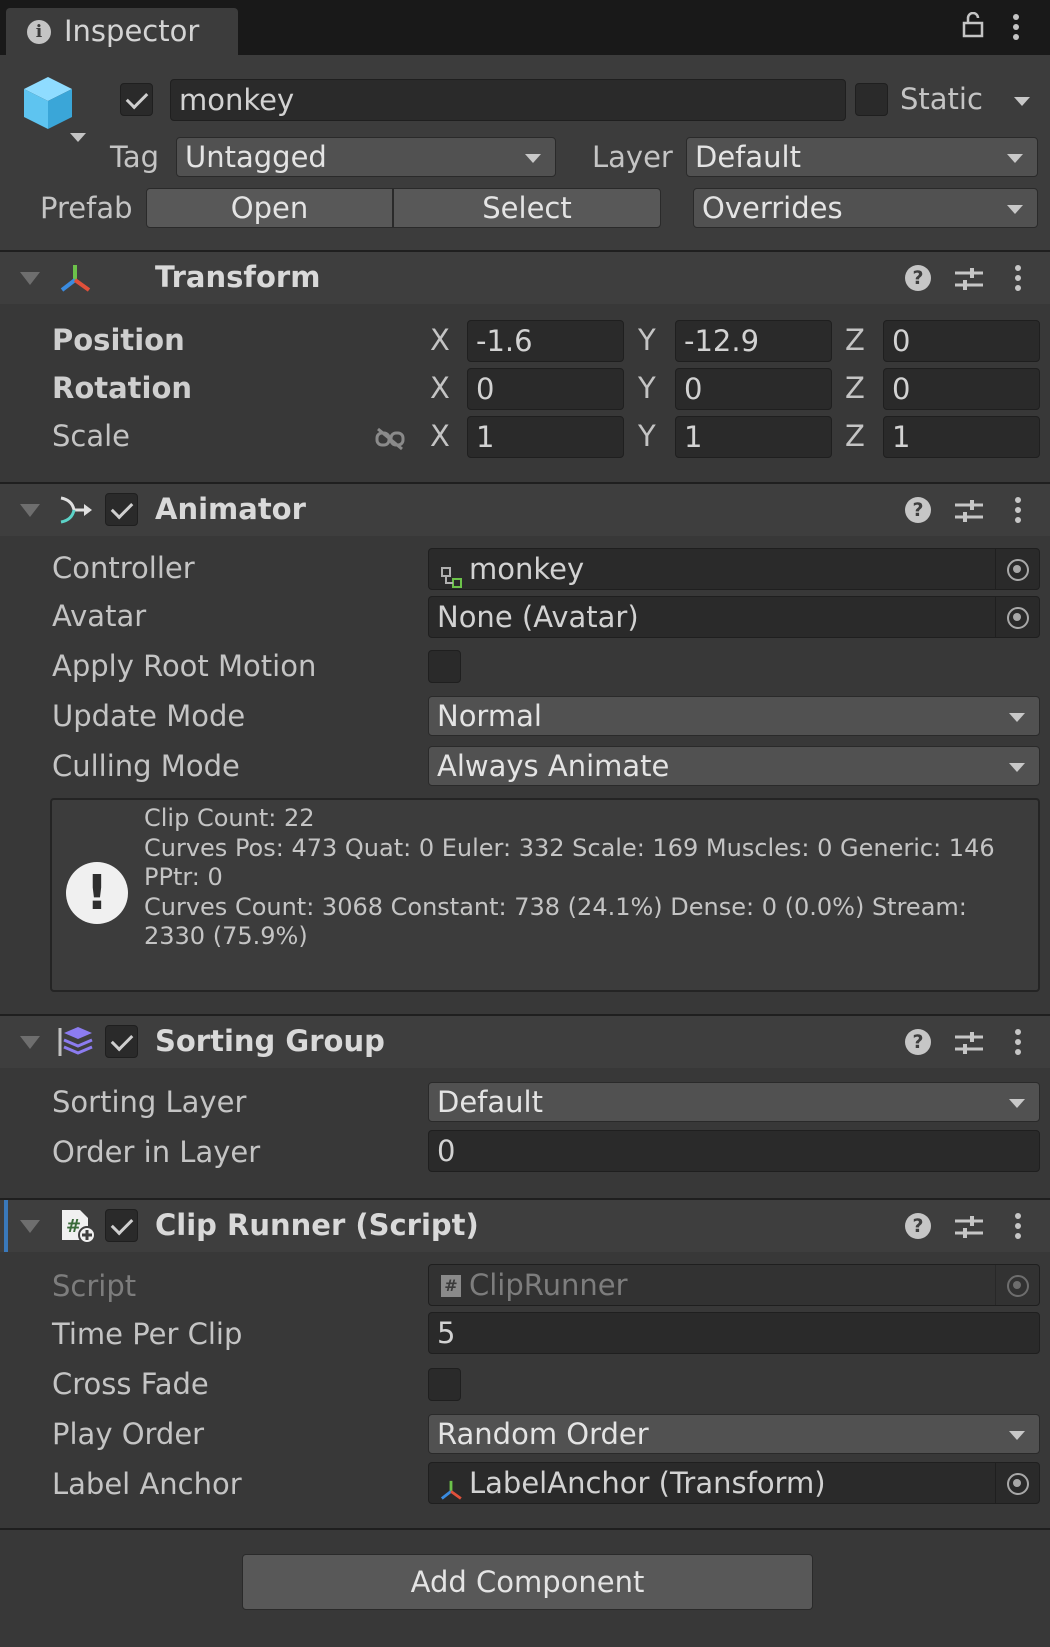  Describe the element at coordinates (444, 666) in the screenshot. I see `apply-root-motion-checkbox` at that location.